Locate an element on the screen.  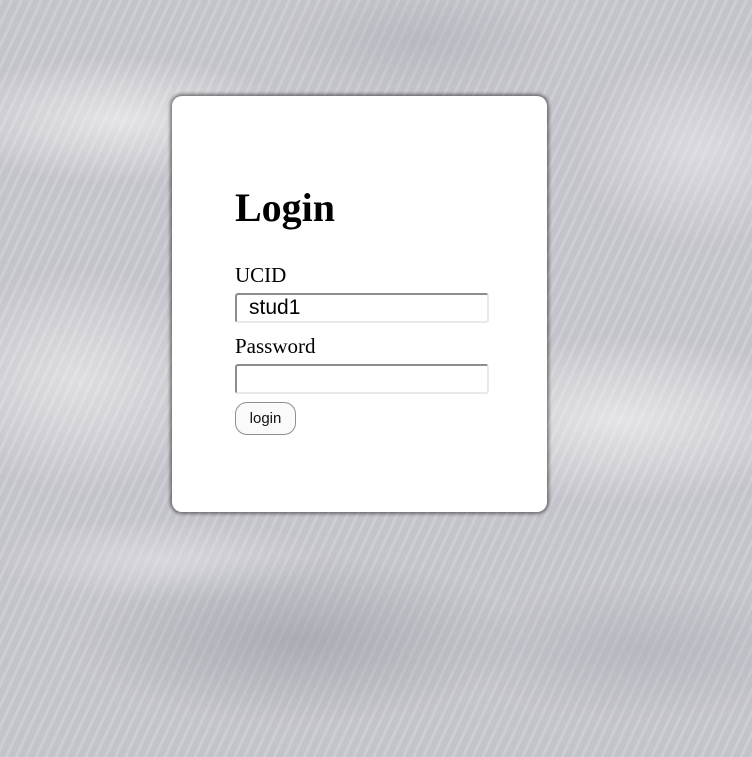
ucid-label: UCID is located at coordinates (261, 275).